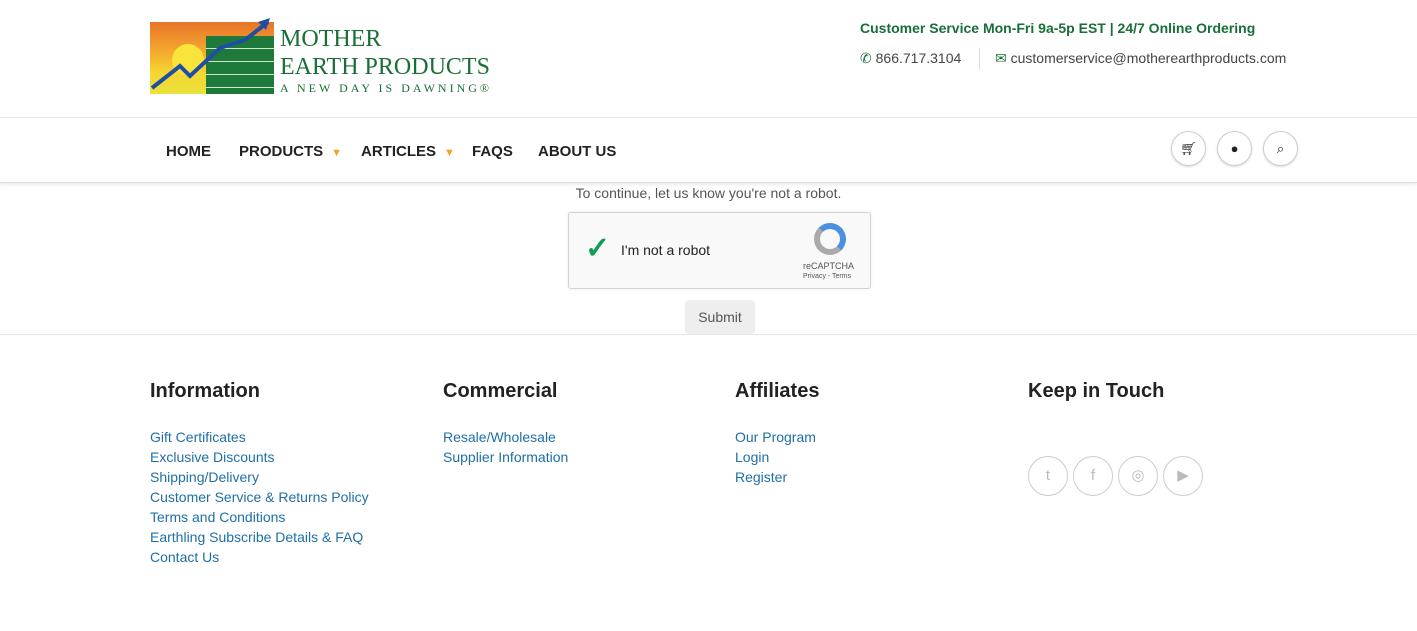 This screenshot has width=1417, height=631. I want to click on nav-home: HOME, so click(188, 151).